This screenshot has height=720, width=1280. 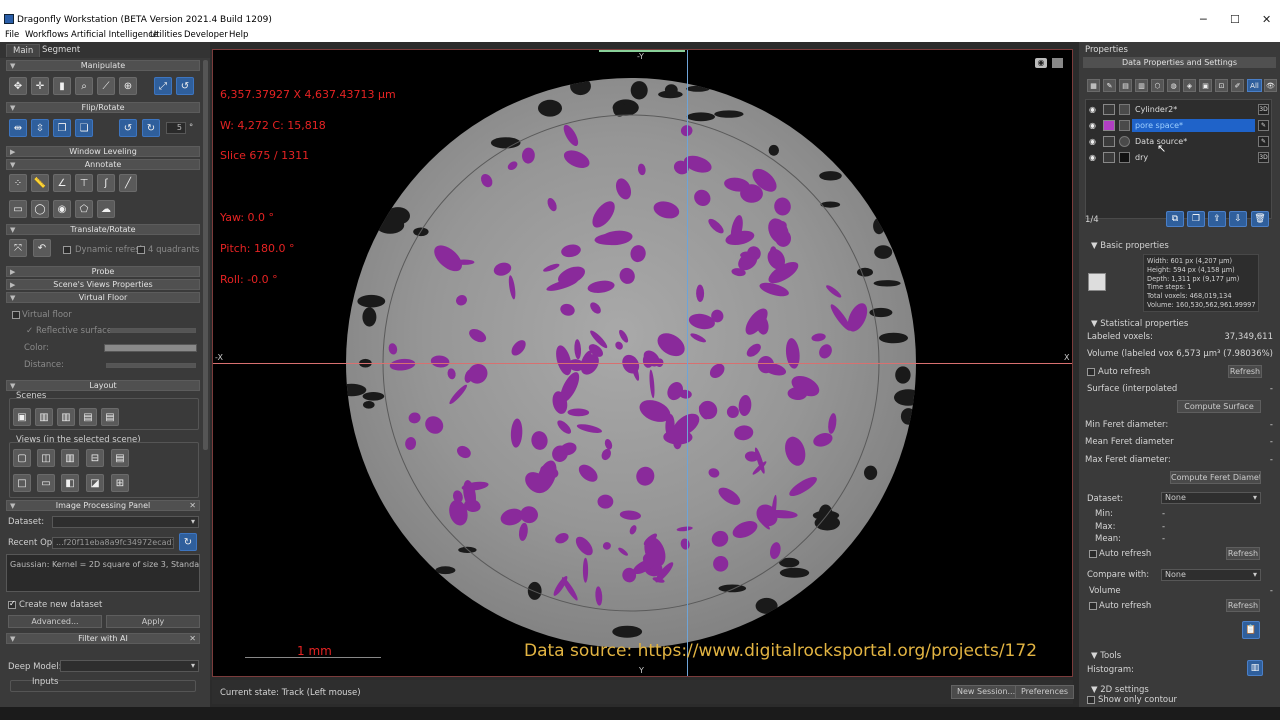 I want to click on compute-feret-button: Compute Feret Diamete, so click(x=1215, y=477).